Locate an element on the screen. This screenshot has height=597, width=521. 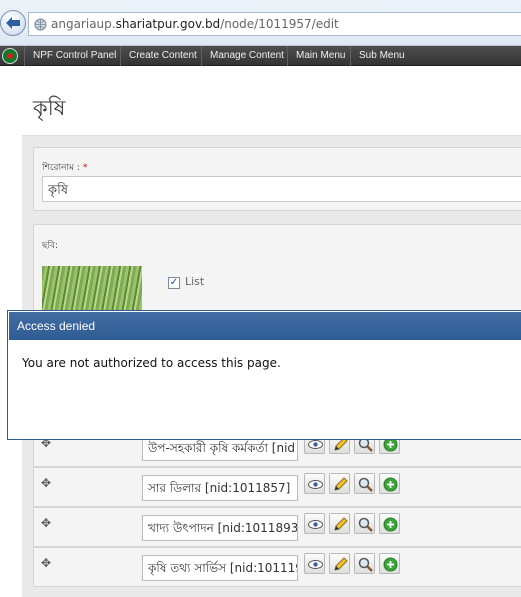
reference-row: ✥ কৃষি তথ্য সার্ভিস [nid:101119 is located at coordinates (277, 567).